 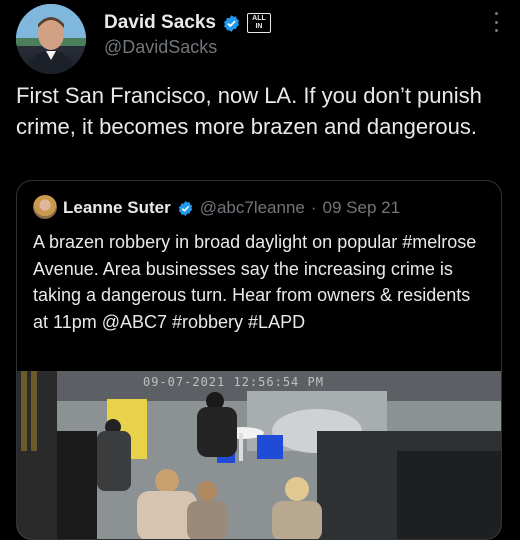 I want to click on quoted-author-handle: @abc7leanne, so click(x=252, y=208).